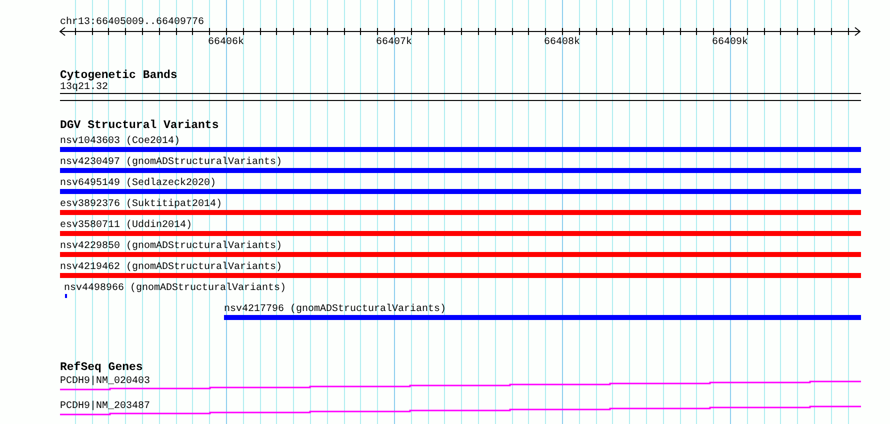  What do you see at coordinates (226, 42) in the screenshot?
I see `ruler-tick-label: 66406k` at bounding box center [226, 42].